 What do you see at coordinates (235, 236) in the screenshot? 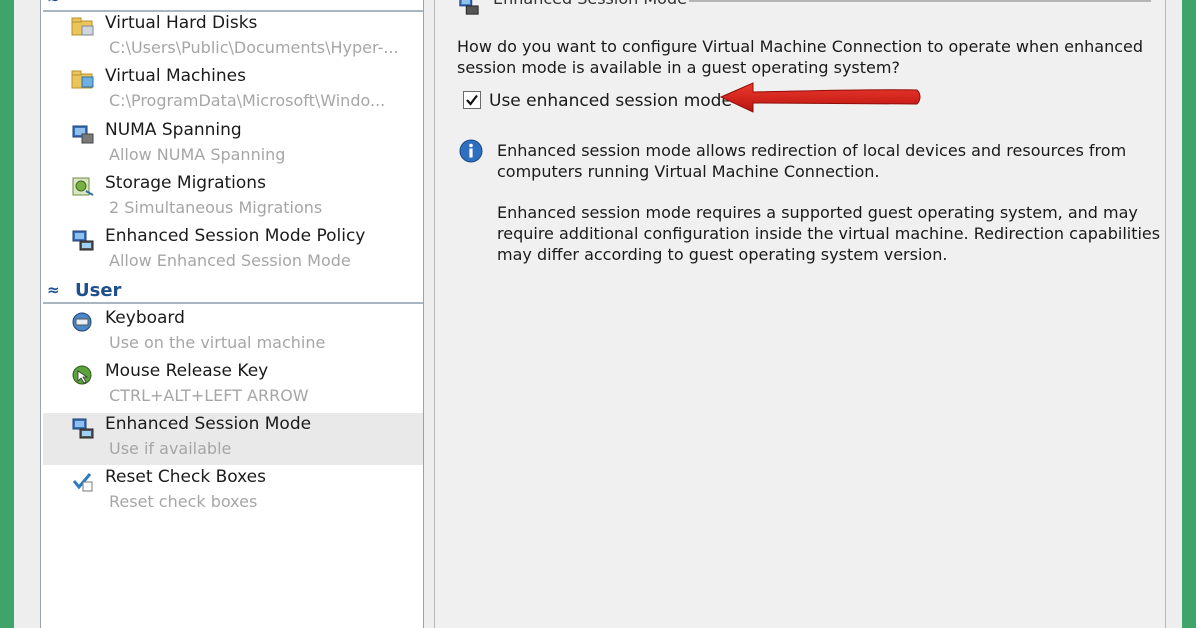
I see `nav-item-label: Enhanced Session Mode Policy` at bounding box center [235, 236].